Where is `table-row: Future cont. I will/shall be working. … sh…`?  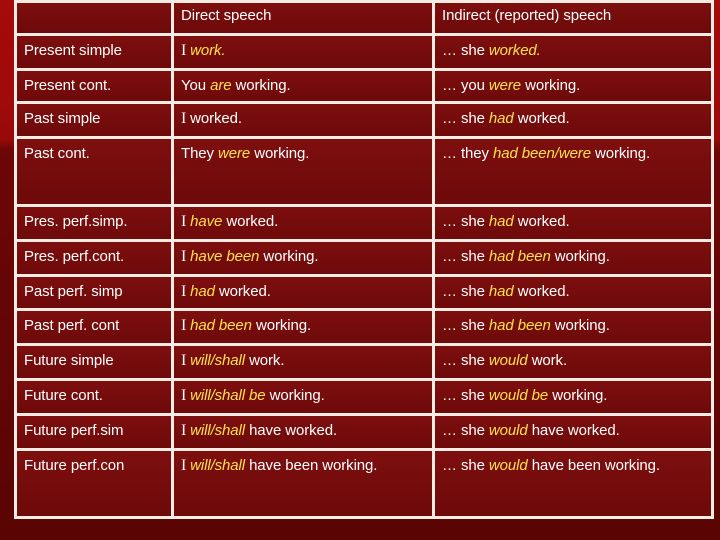 table-row: Future cont. I will/shall be working. … sh… is located at coordinates (364, 395).